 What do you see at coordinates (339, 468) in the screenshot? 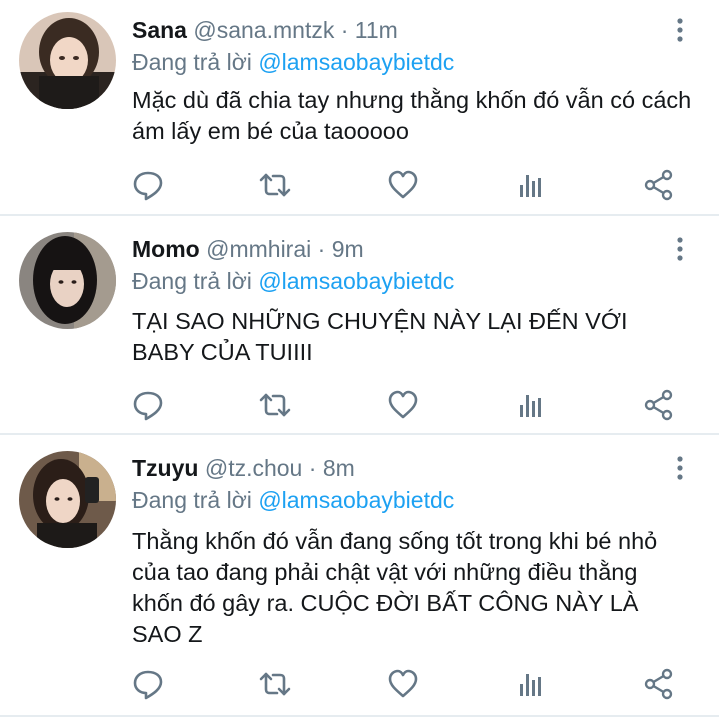
I see `timestamp: 8m` at bounding box center [339, 468].